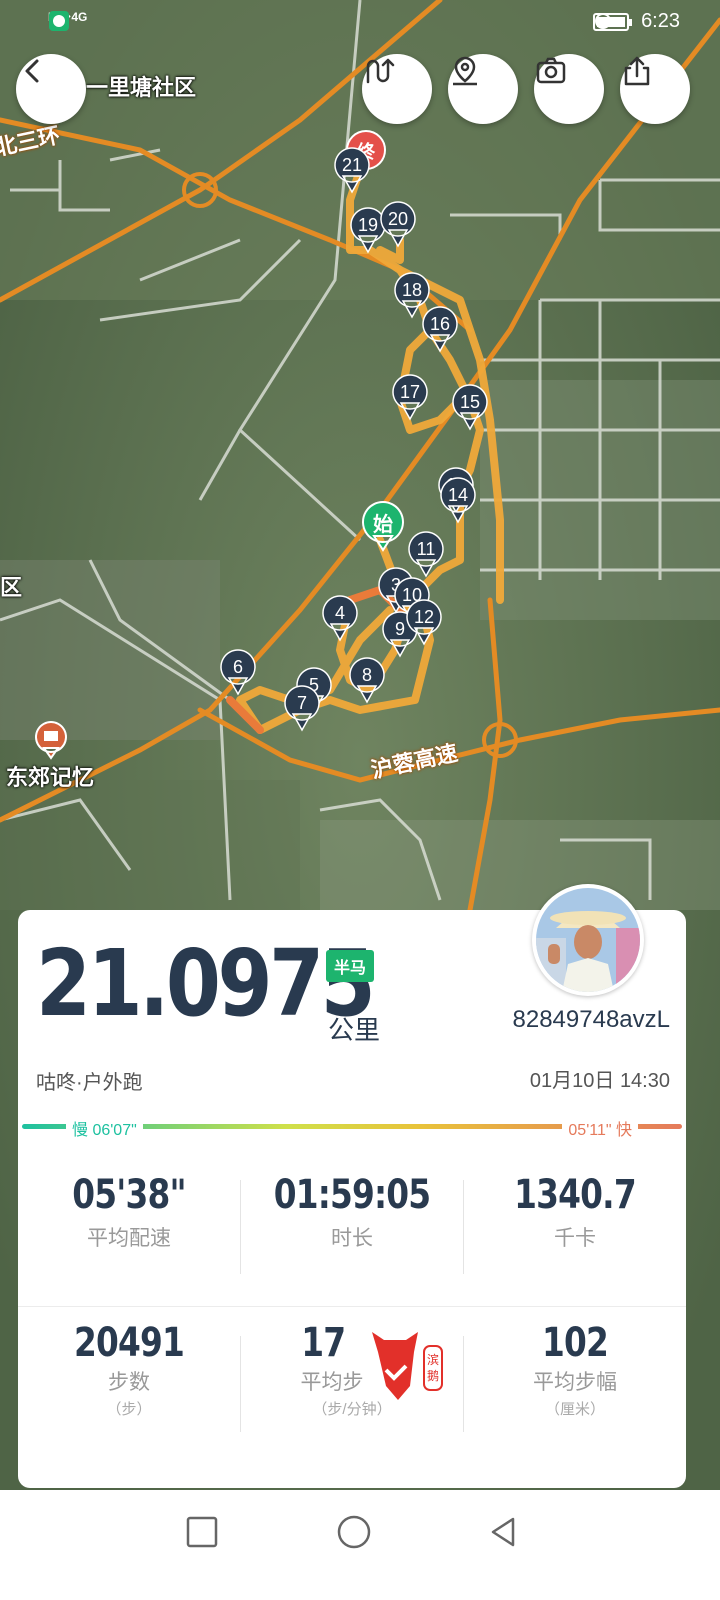 This screenshot has height=1600, width=720. I want to click on metric-label: 步数, so click(129, 1382).